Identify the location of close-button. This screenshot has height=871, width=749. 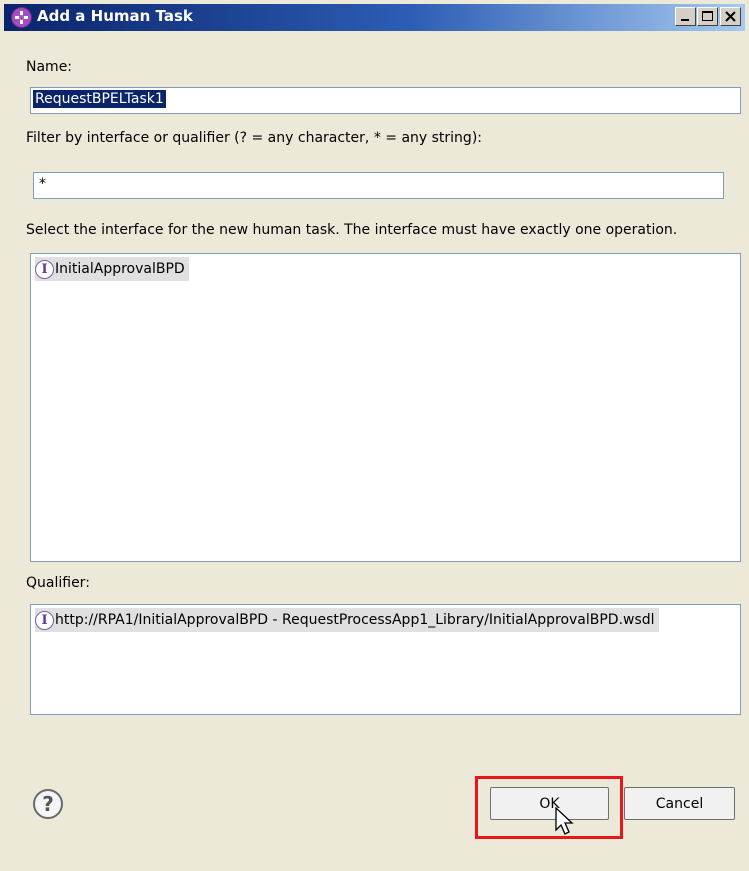
(730, 16).